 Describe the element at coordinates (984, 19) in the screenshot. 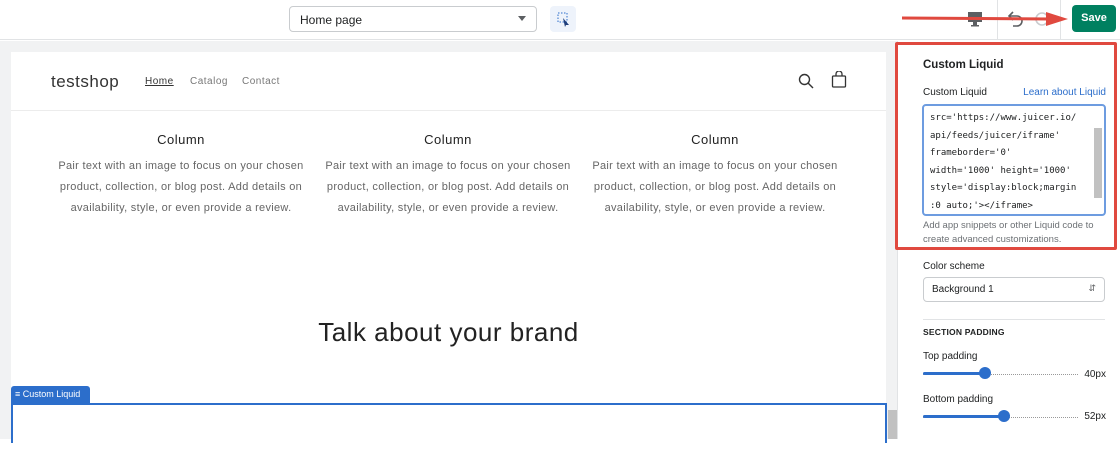

I see `annotation-arrow` at that location.